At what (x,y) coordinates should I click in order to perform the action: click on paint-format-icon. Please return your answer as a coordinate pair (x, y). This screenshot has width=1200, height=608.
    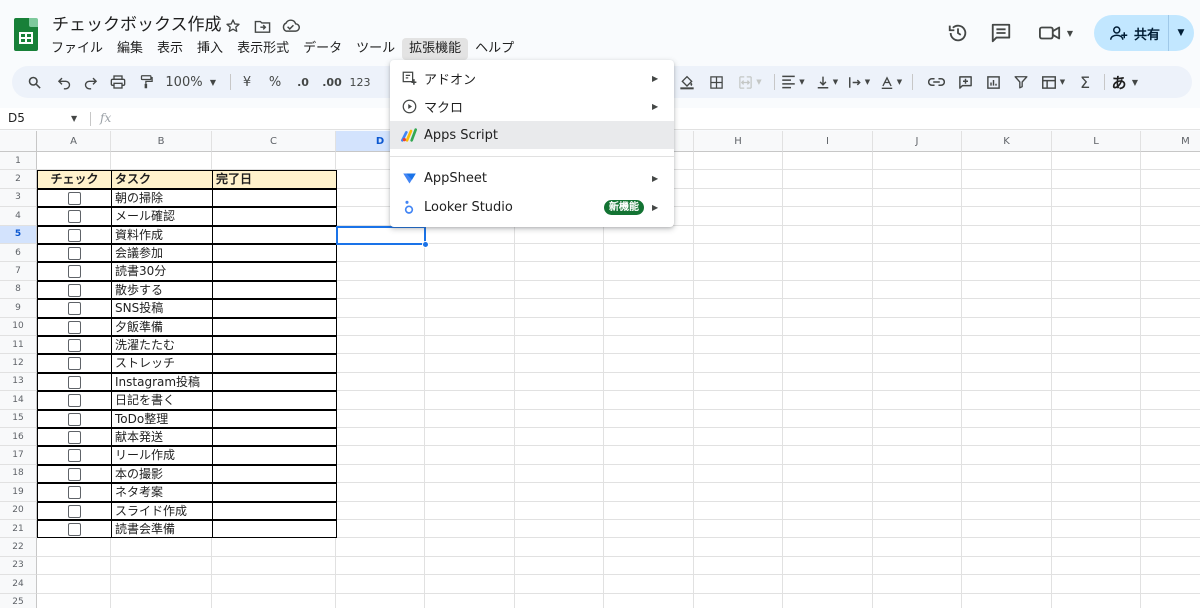
    Looking at the image, I should click on (146, 82).